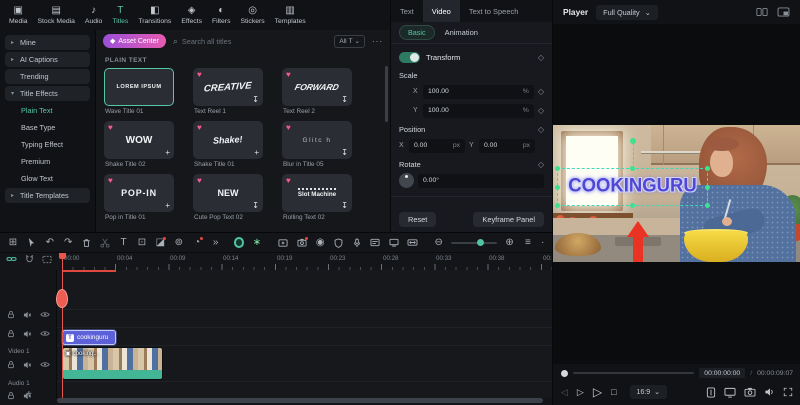 The image size is (800, 405). I want to click on sidebar-item-title-templates: ▸ Title Templates, so click(47, 195).